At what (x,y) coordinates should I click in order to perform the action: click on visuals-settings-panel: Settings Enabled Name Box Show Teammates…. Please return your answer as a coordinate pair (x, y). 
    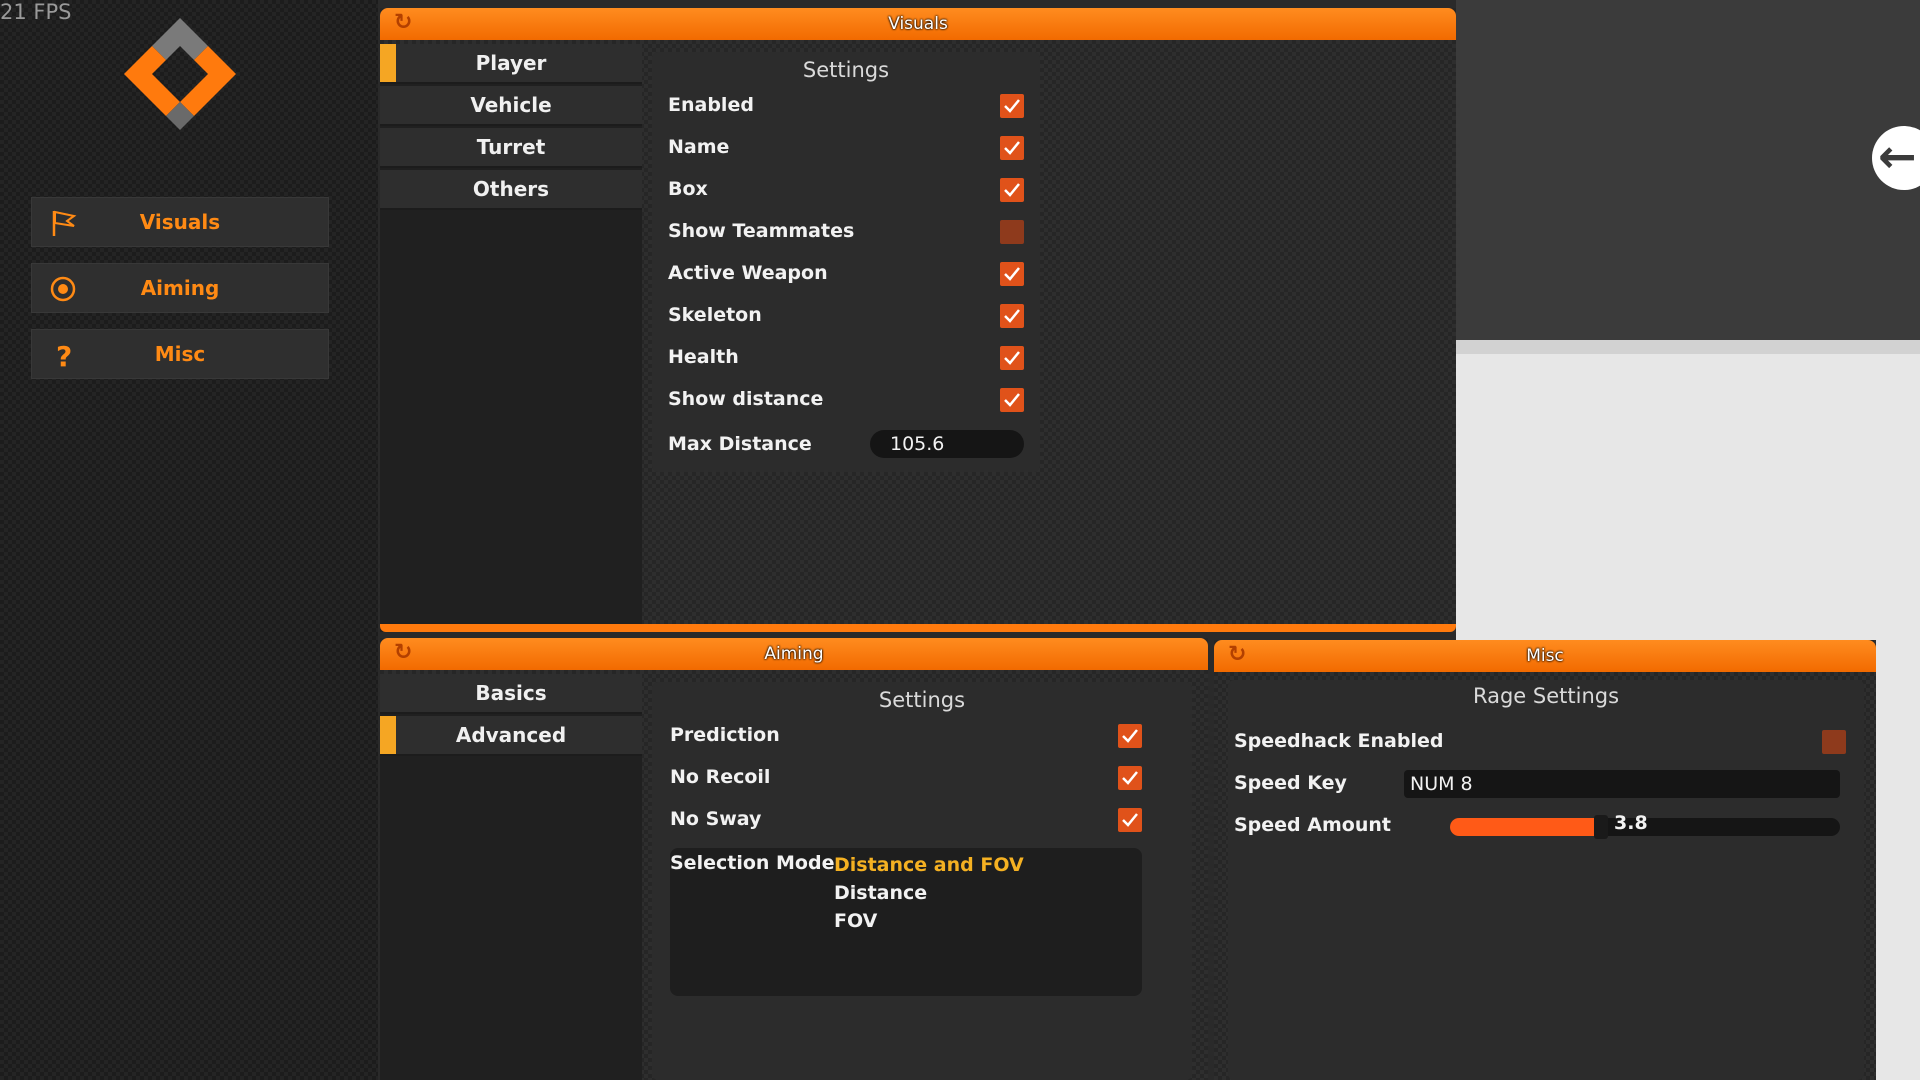
    Looking at the image, I should click on (846, 262).